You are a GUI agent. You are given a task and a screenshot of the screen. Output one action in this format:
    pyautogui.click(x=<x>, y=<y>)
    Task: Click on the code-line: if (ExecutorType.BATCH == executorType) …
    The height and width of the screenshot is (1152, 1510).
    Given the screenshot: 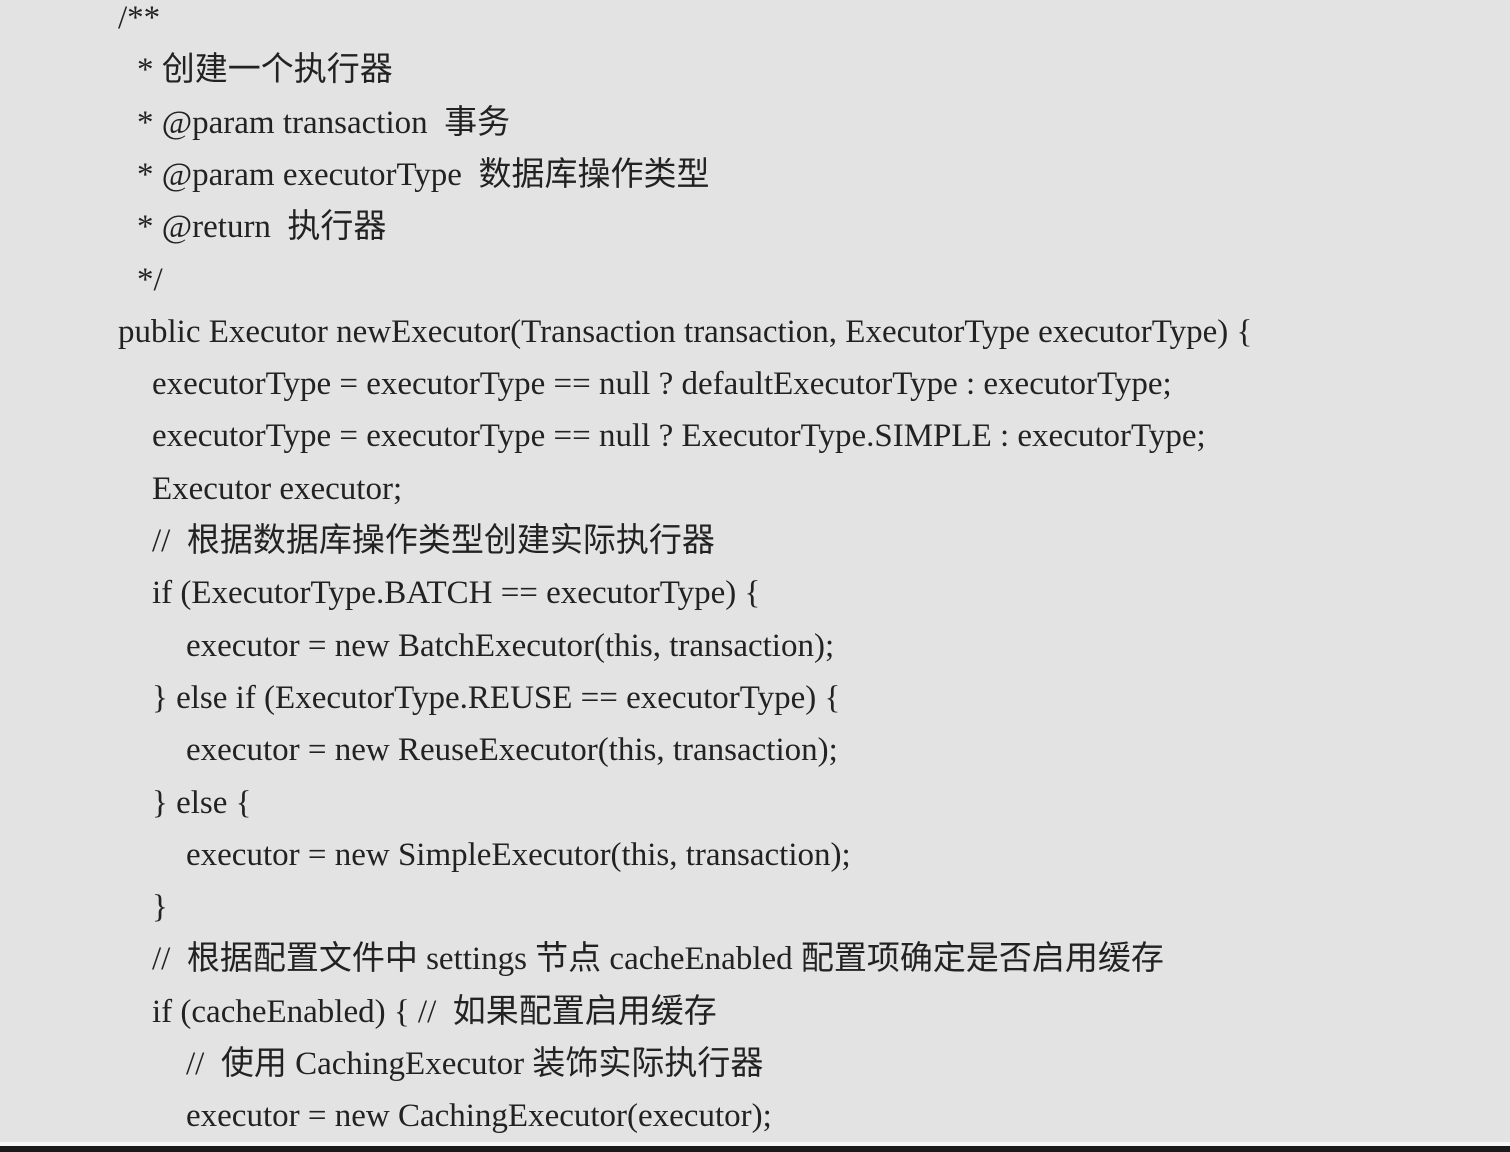 What is the action you would take?
    pyautogui.click(x=456, y=593)
    